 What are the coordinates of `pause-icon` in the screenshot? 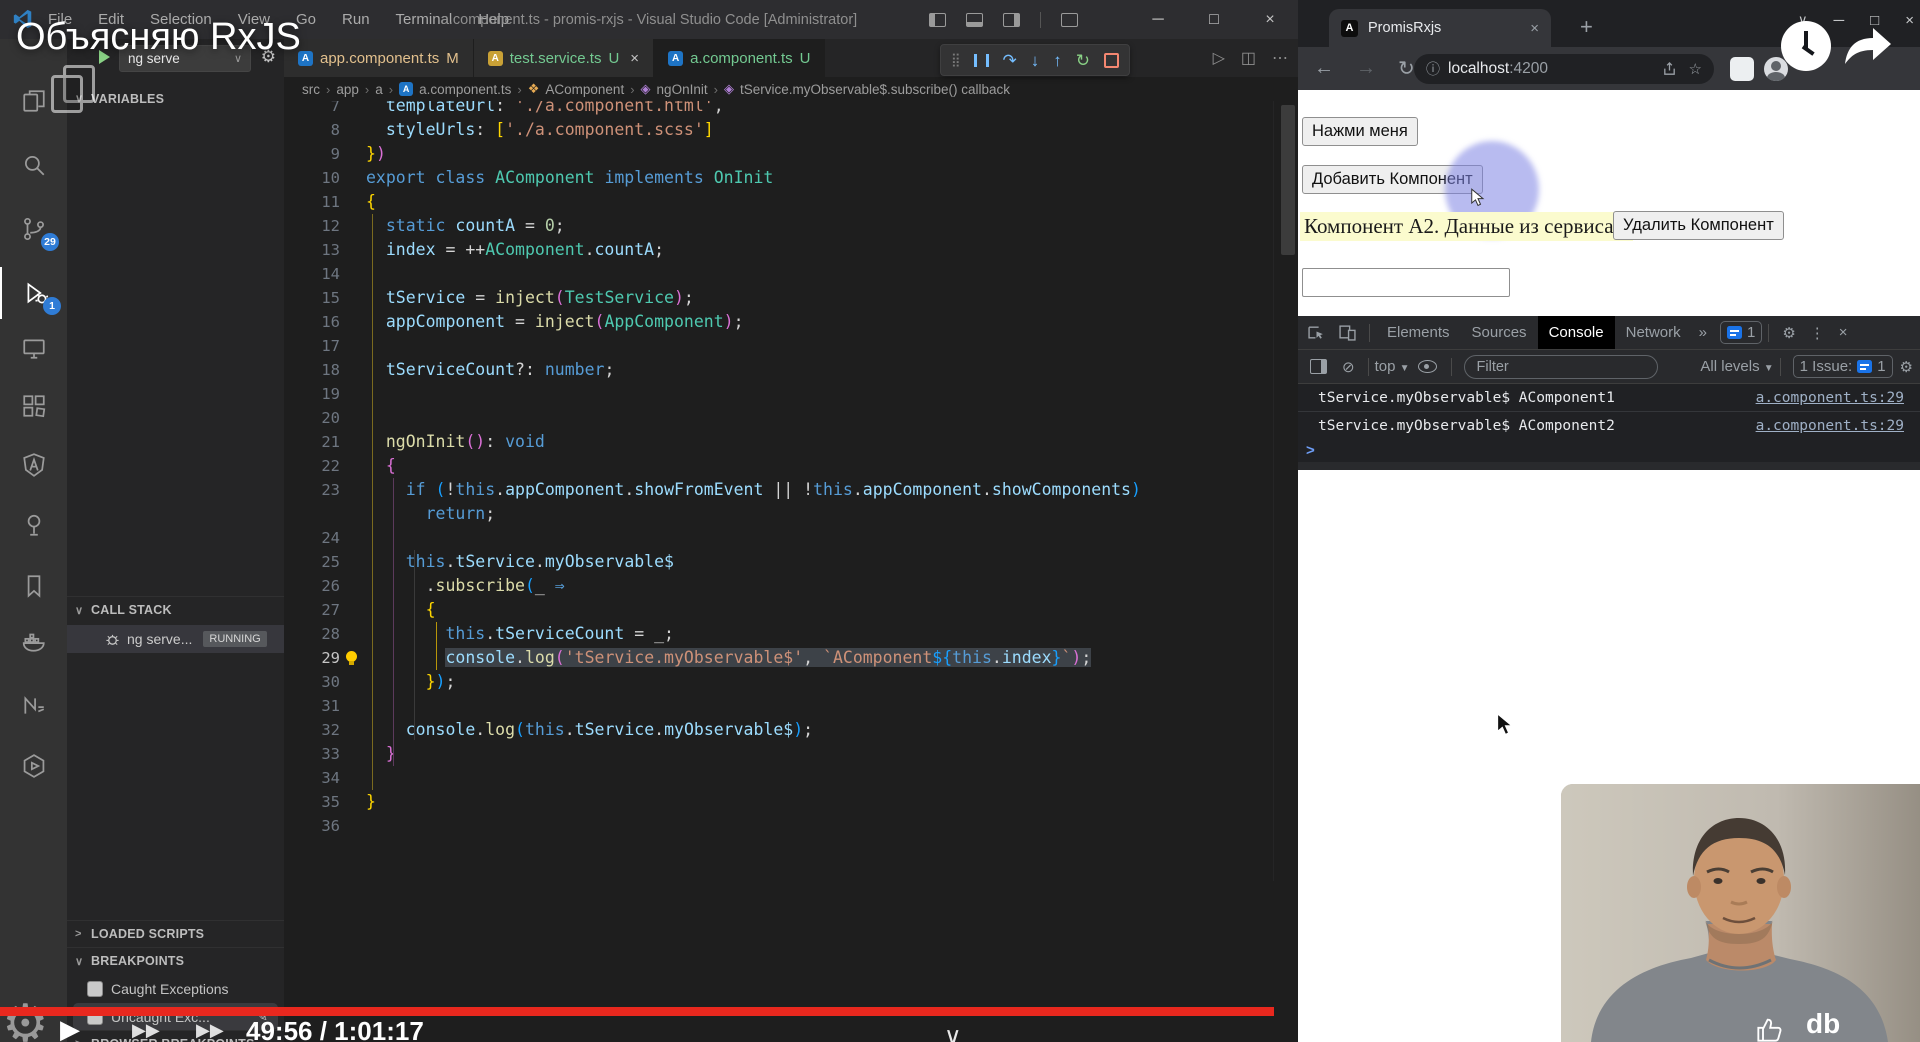 It's located at (981, 60).